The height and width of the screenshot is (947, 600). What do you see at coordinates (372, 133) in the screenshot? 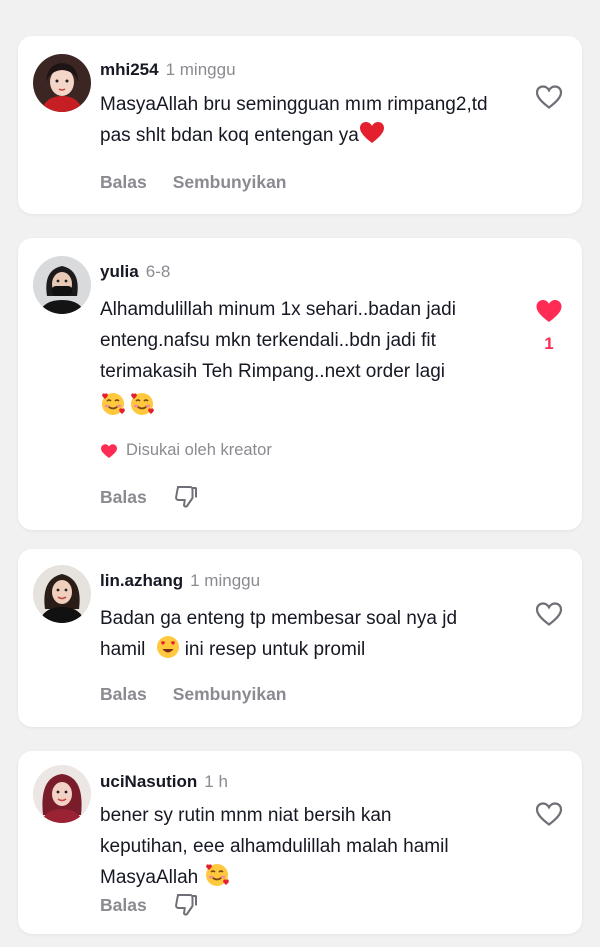
I see `red-heart-emoji` at bounding box center [372, 133].